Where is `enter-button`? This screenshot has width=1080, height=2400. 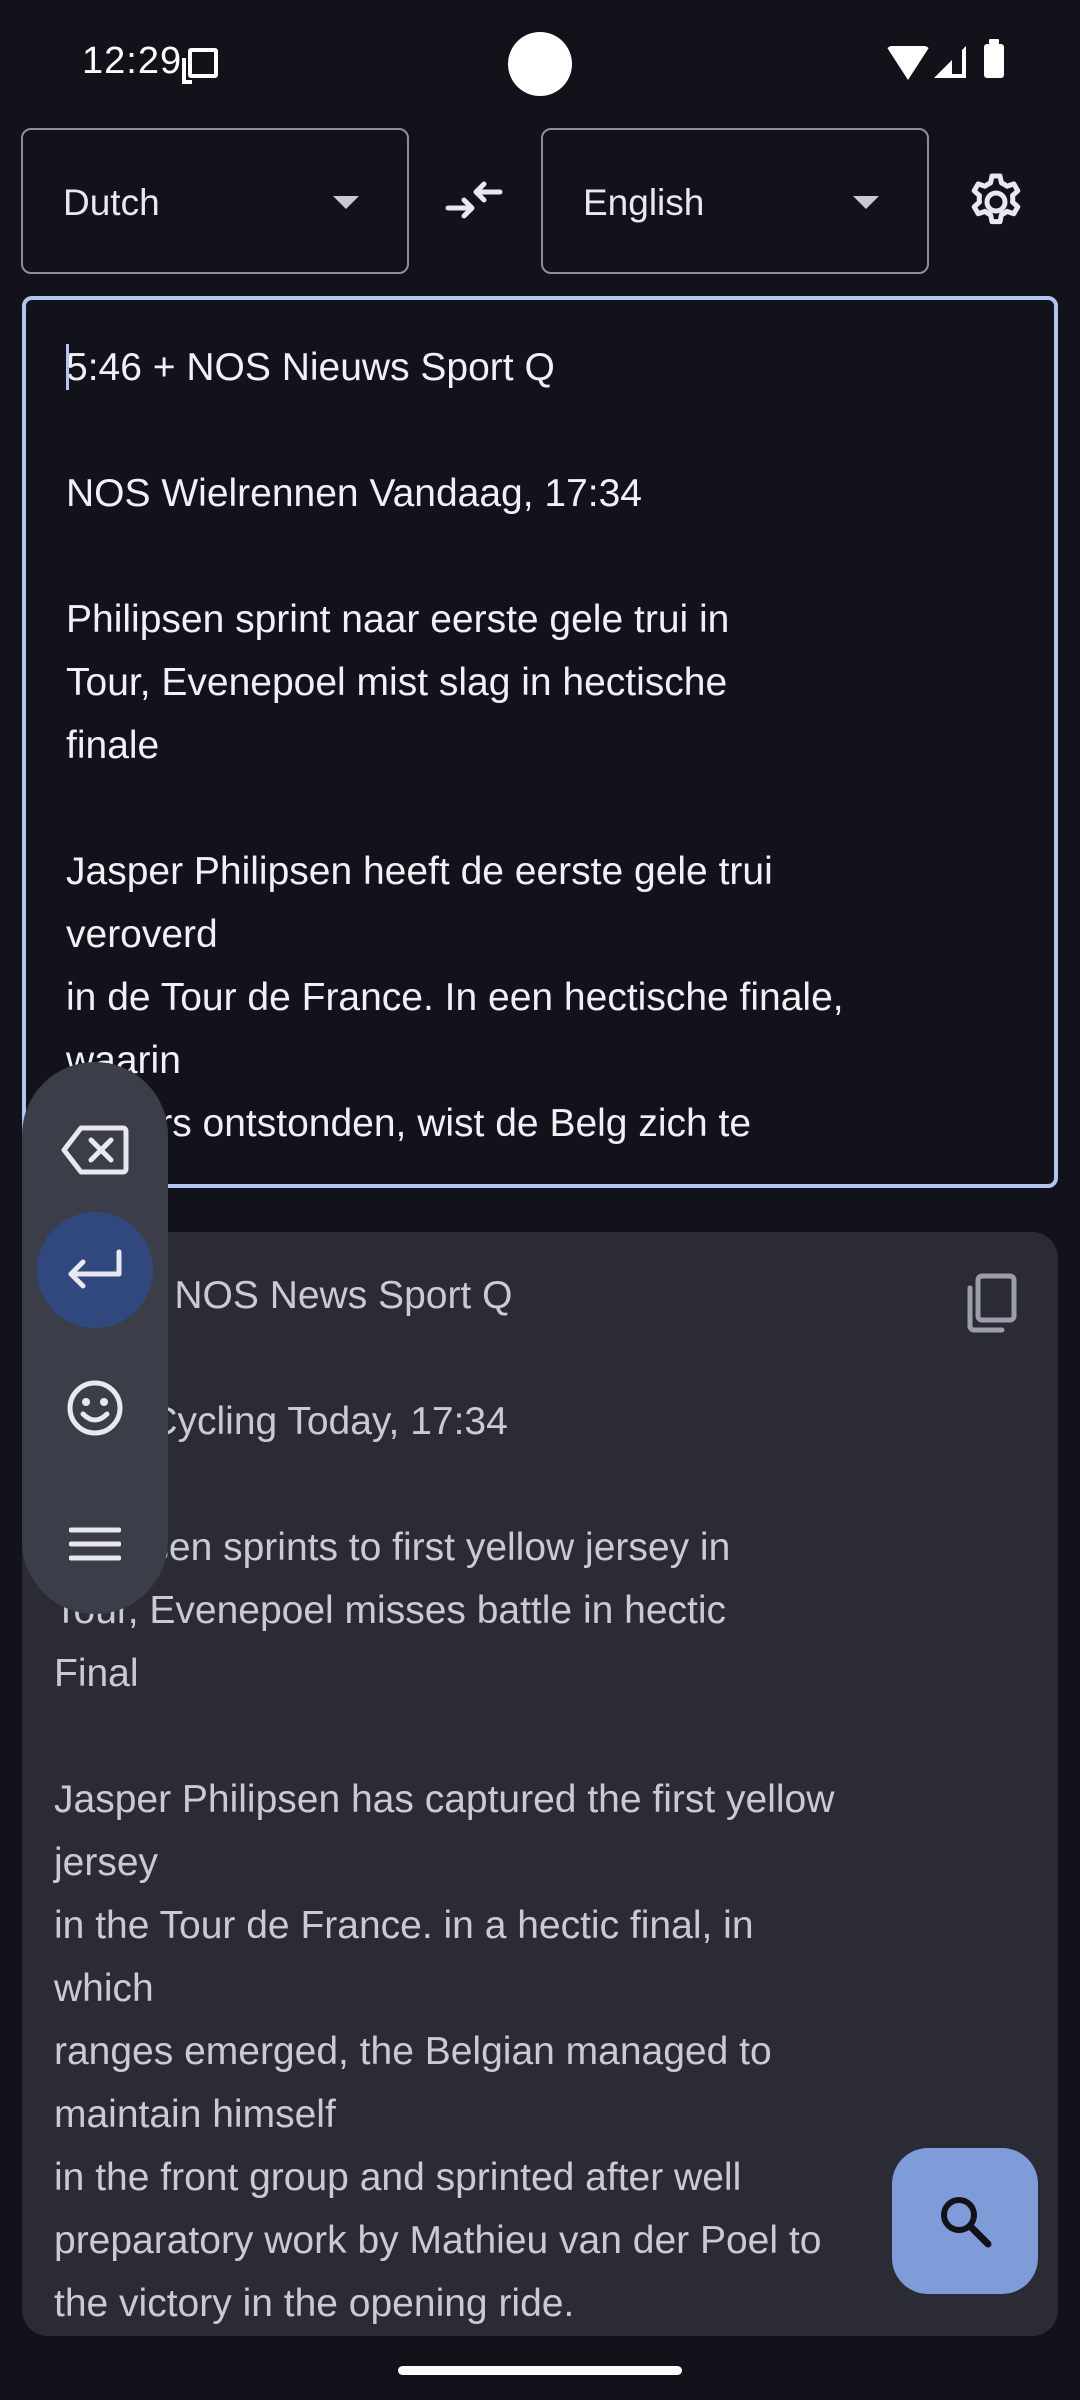 enter-button is located at coordinates (95, 1270).